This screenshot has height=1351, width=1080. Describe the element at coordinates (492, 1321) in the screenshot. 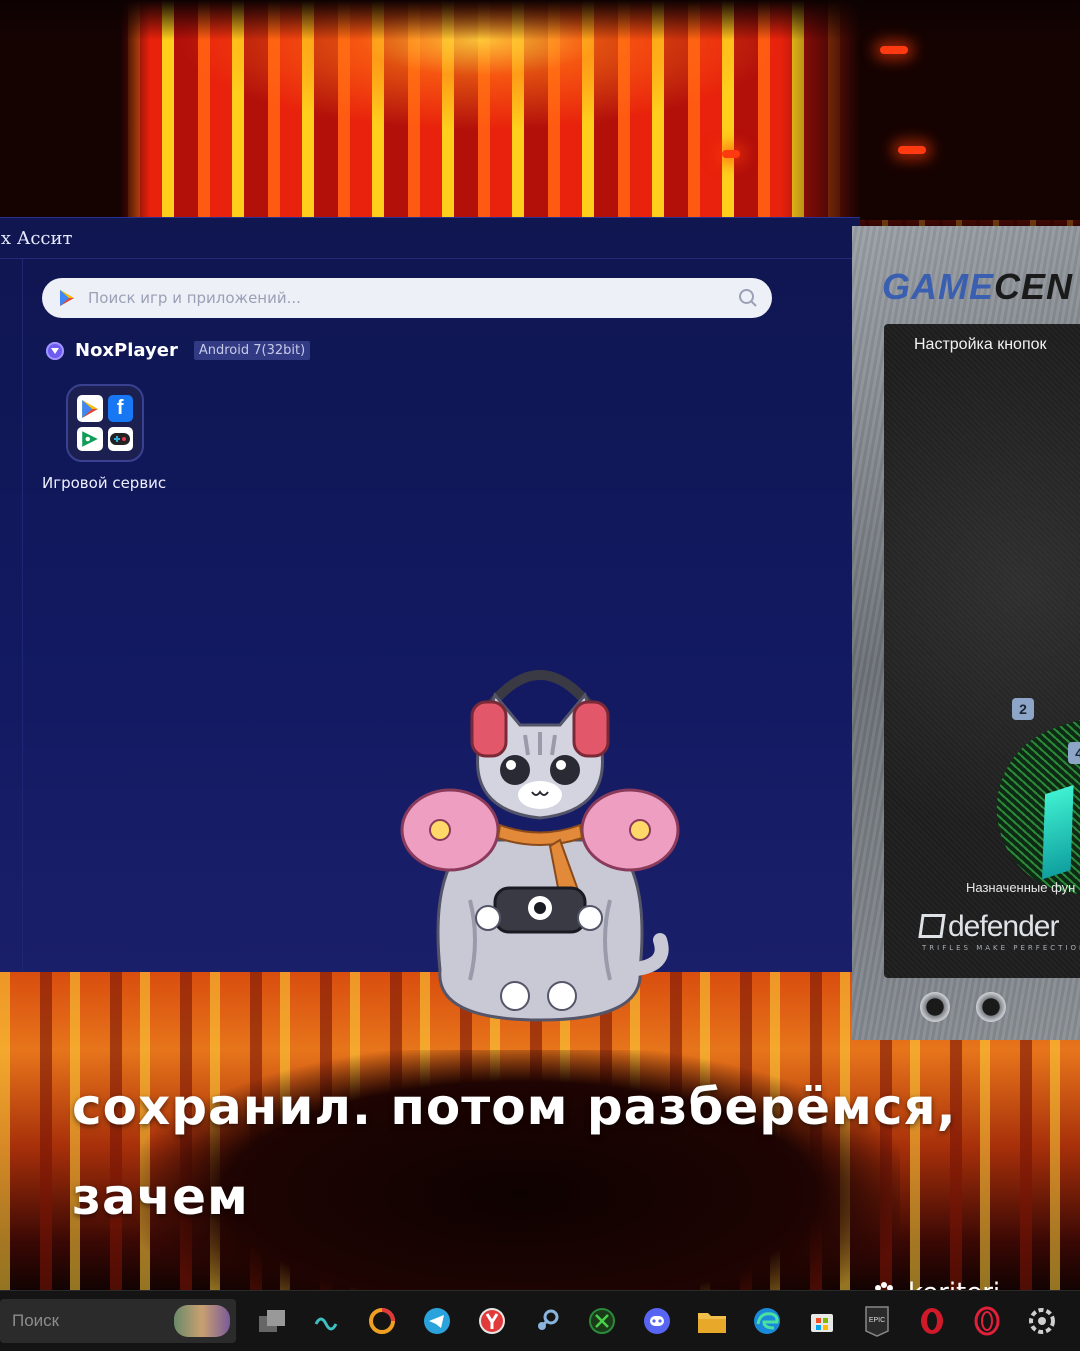

I see `yandex-browser-icon` at that location.